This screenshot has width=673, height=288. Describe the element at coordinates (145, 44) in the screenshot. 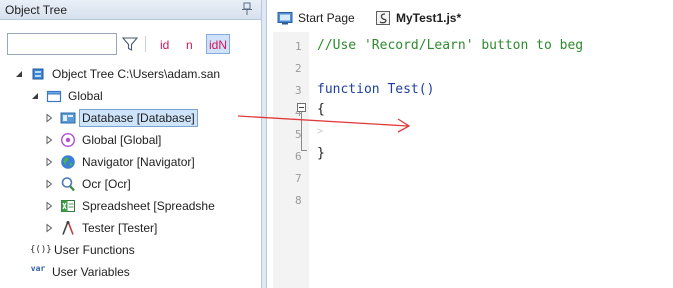

I see `toolbar-separator` at that location.